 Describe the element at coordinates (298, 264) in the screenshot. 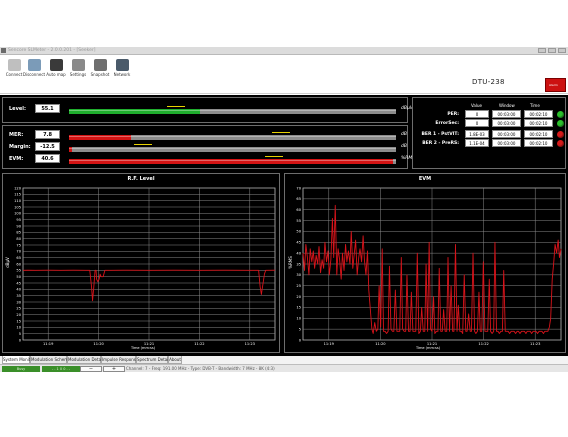

I see `y-tick-label: 35` at that location.